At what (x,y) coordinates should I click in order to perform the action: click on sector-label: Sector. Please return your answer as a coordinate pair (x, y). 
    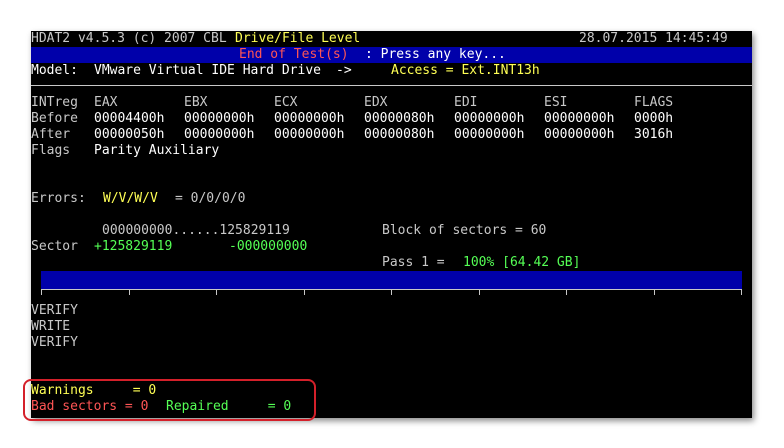
    Looking at the image, I should click on (54, 246).